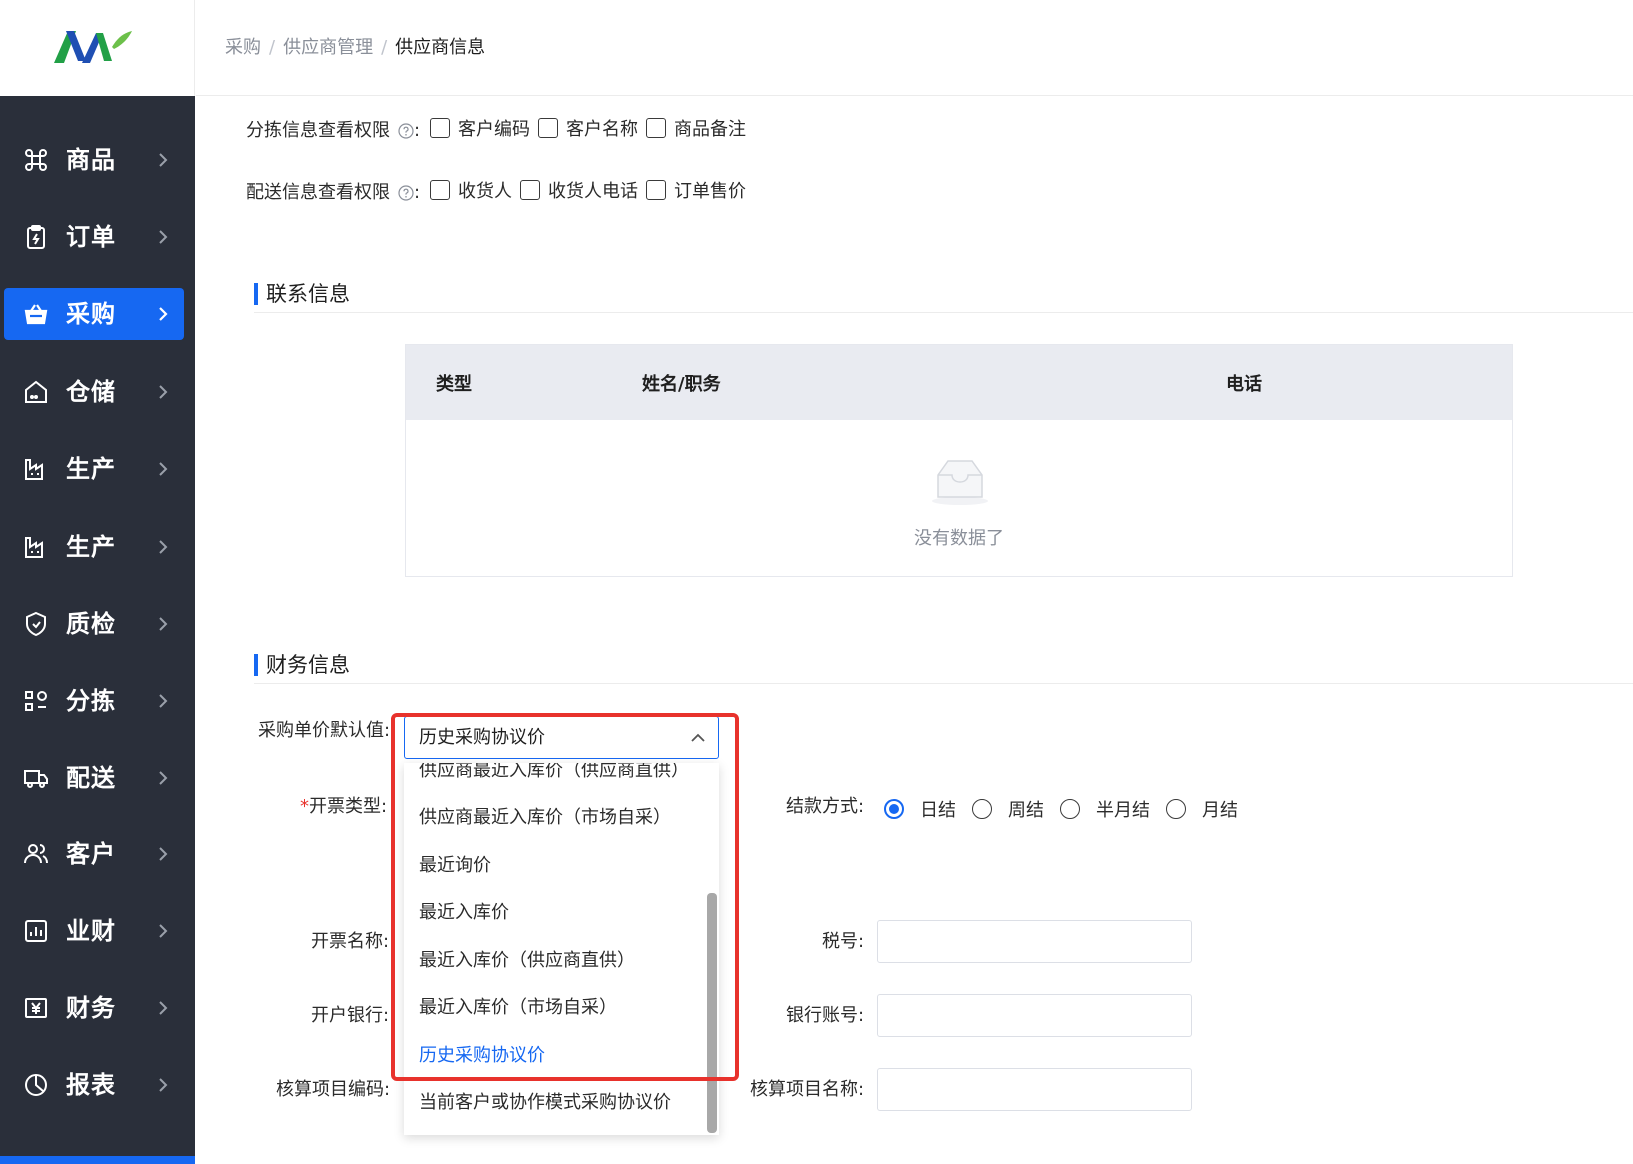  I want to click on sidebar-active-indicator, so click(97, 1160).